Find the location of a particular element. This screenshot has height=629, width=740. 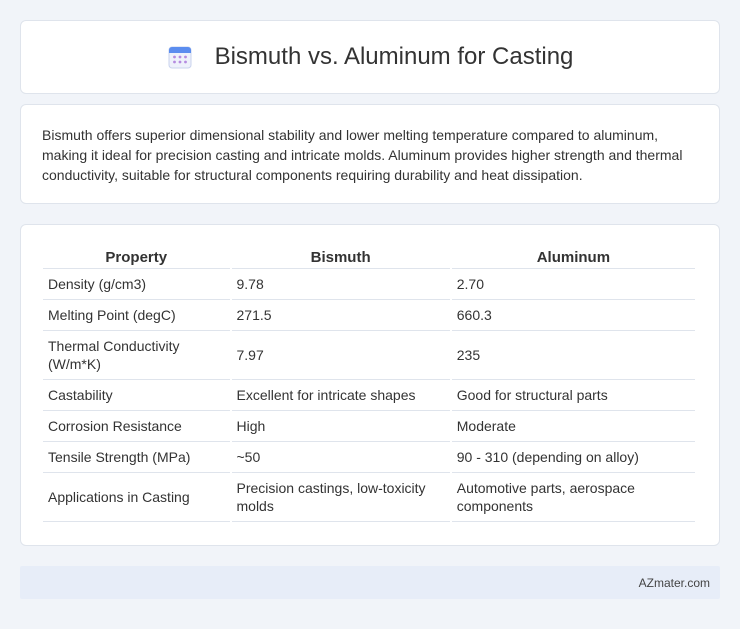

cell-bismuth: High is located at coordinates (340, 426).